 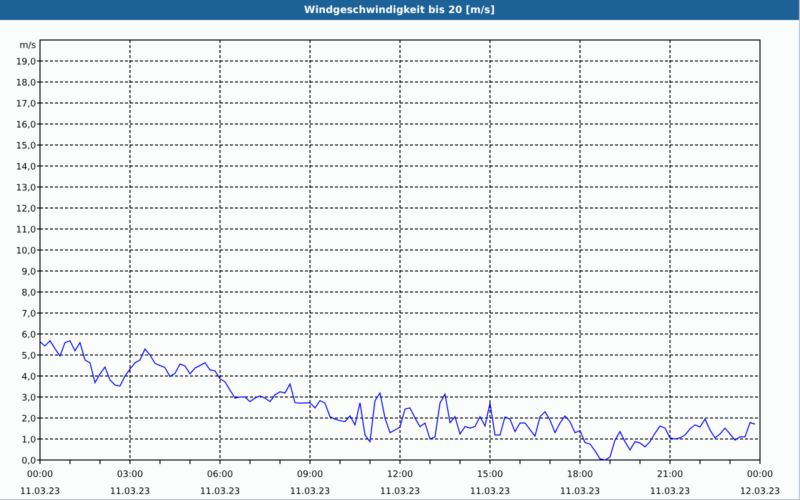 I want to click on x-axis-label: 00:00 11.03.23, so click(x=40, y=483).